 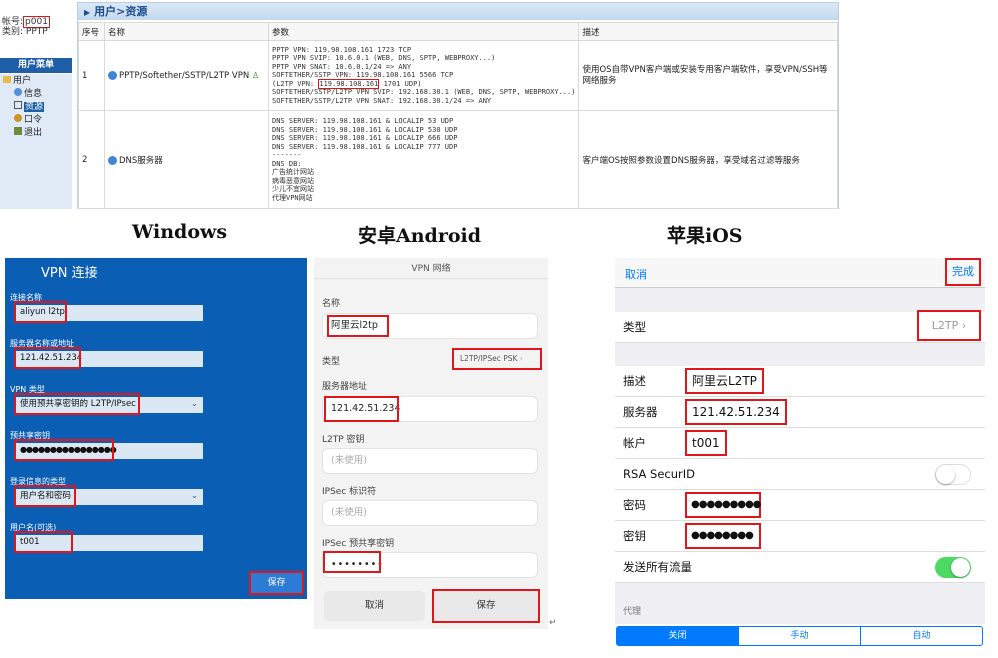 I want to click on divider, so click(x=431, y=278).